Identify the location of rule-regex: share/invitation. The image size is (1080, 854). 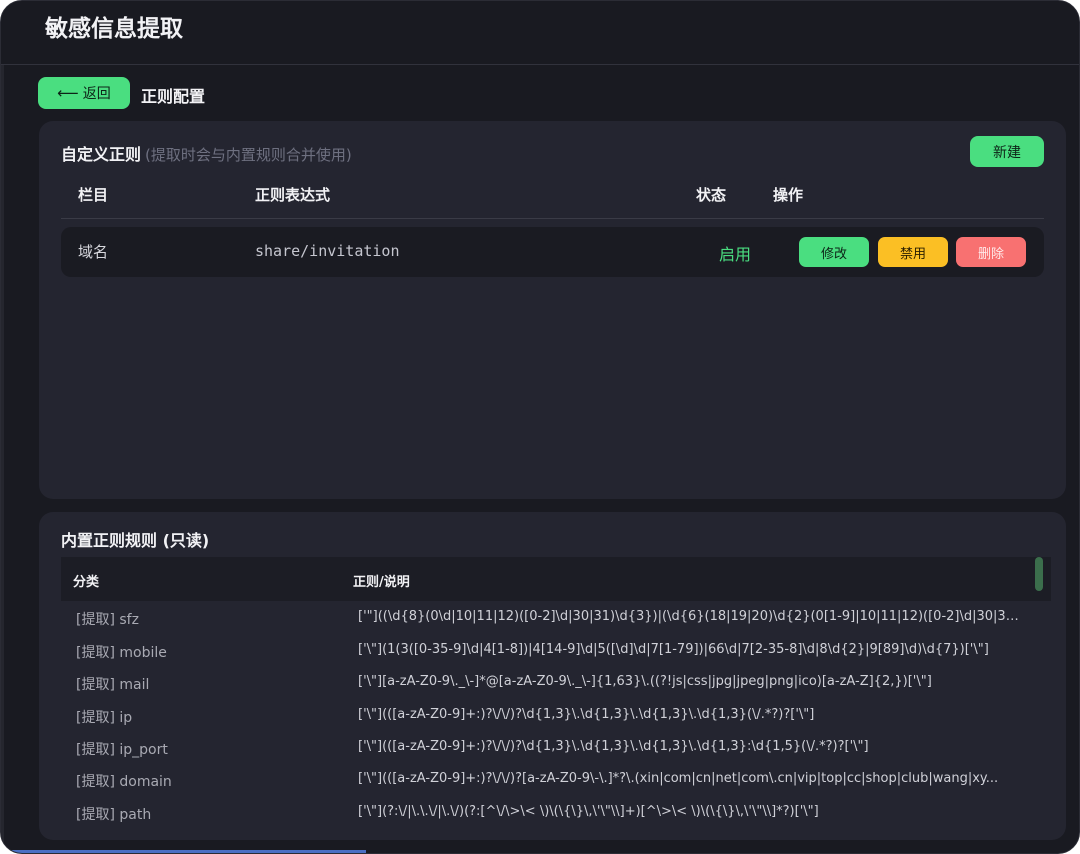
(327, 251).